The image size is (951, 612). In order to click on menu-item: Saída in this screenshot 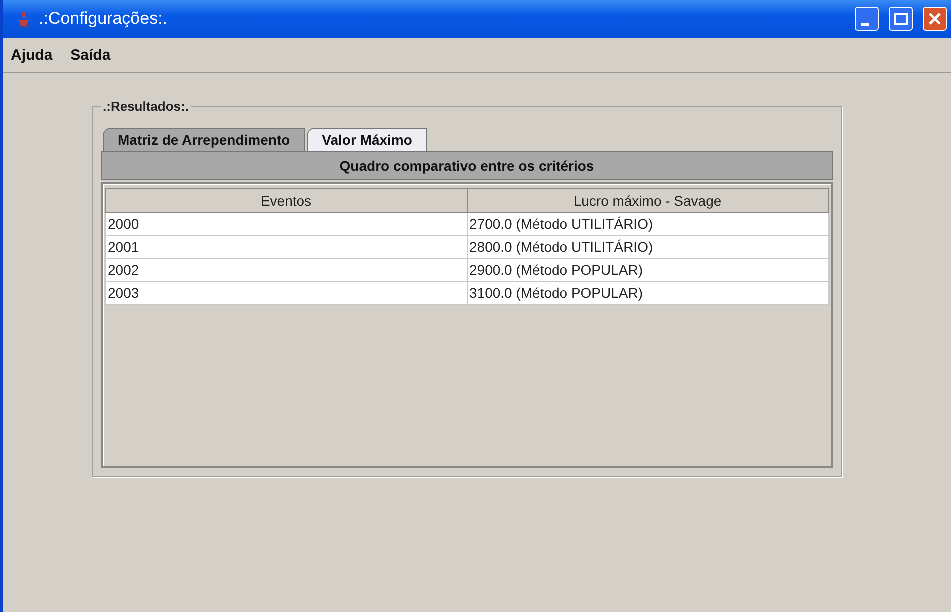, I will do `click(90, 55)`.